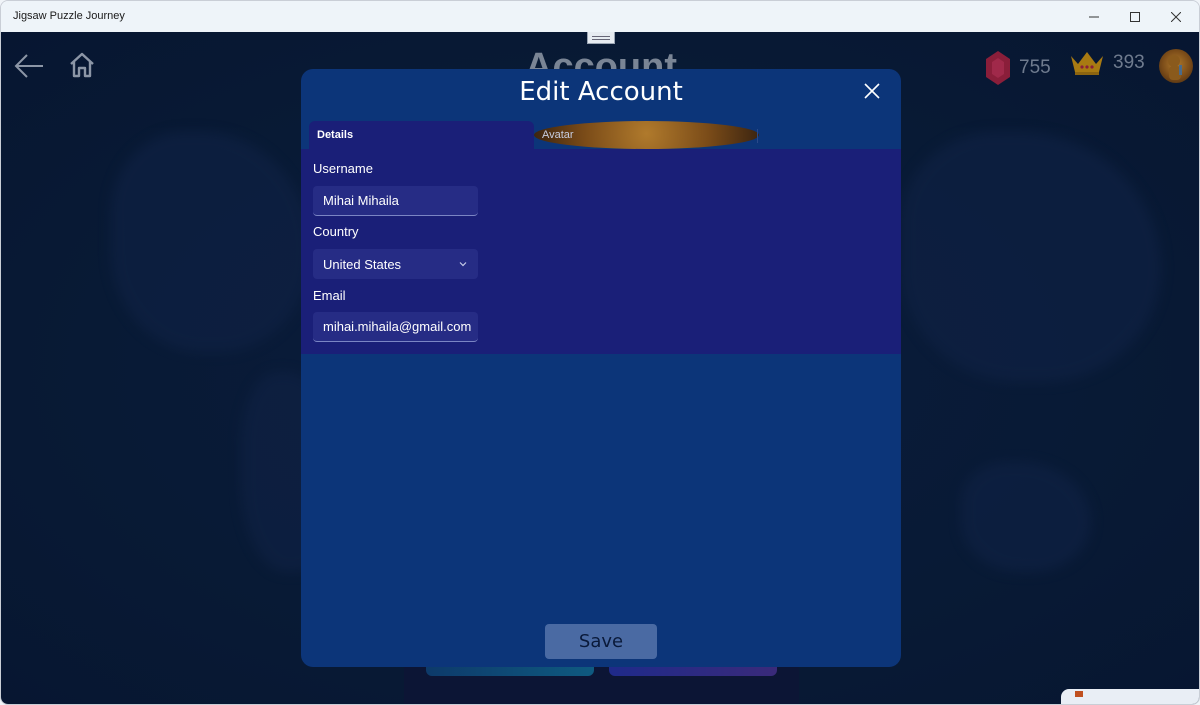 The height and width of the screenshot is (705, 1200). What do you see at coordinates (343, 168) in the screenshot?
I see `username-label: Username` at bounding box center [343, 168].